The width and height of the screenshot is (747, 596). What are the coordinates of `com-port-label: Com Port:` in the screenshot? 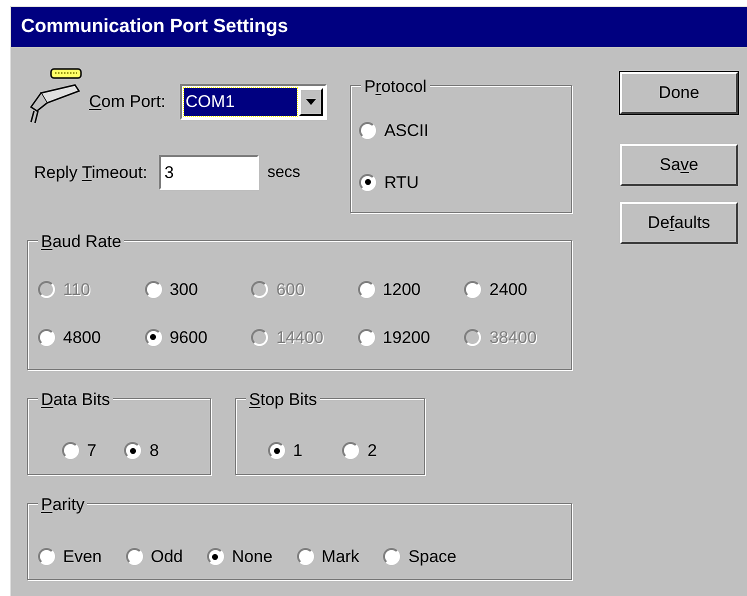 It's located at (127, 102).